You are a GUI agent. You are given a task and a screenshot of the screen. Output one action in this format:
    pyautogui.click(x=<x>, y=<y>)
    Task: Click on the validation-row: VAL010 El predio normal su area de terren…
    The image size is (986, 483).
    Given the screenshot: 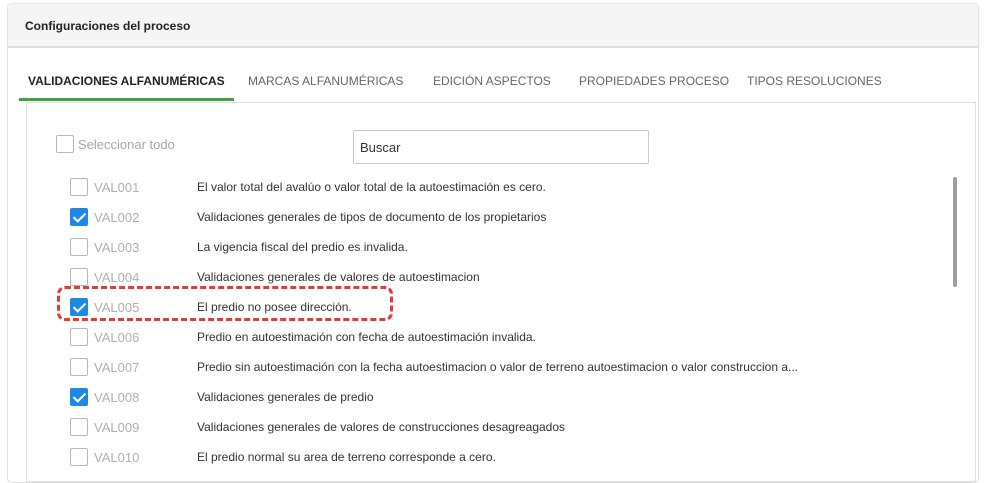 What is the action you would take?
    pyautogui.click(x=500, y=457)
    